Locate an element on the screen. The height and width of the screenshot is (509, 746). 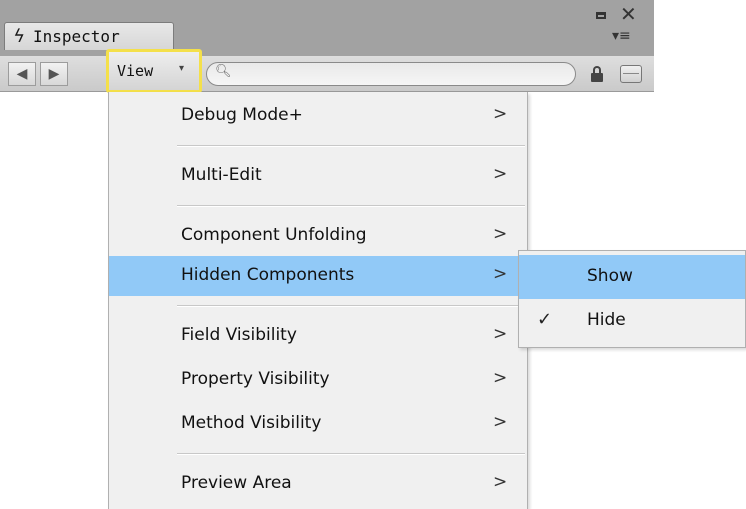
menu-item-method-visibility: Method Visibility > is located at coordinates (318, 424).